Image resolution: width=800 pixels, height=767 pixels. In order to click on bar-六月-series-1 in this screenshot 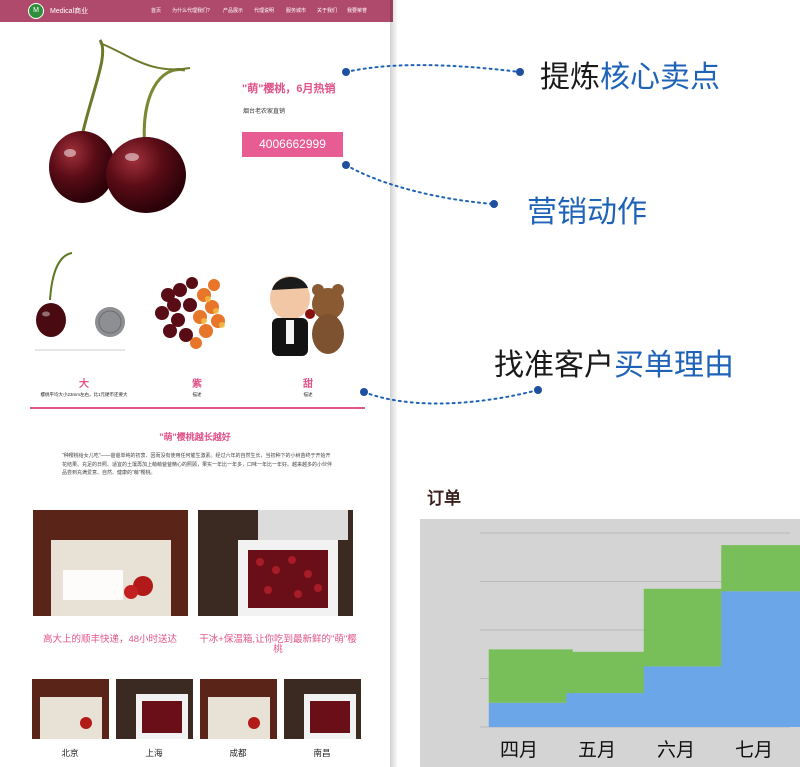, I will do `click(685, 627)`.